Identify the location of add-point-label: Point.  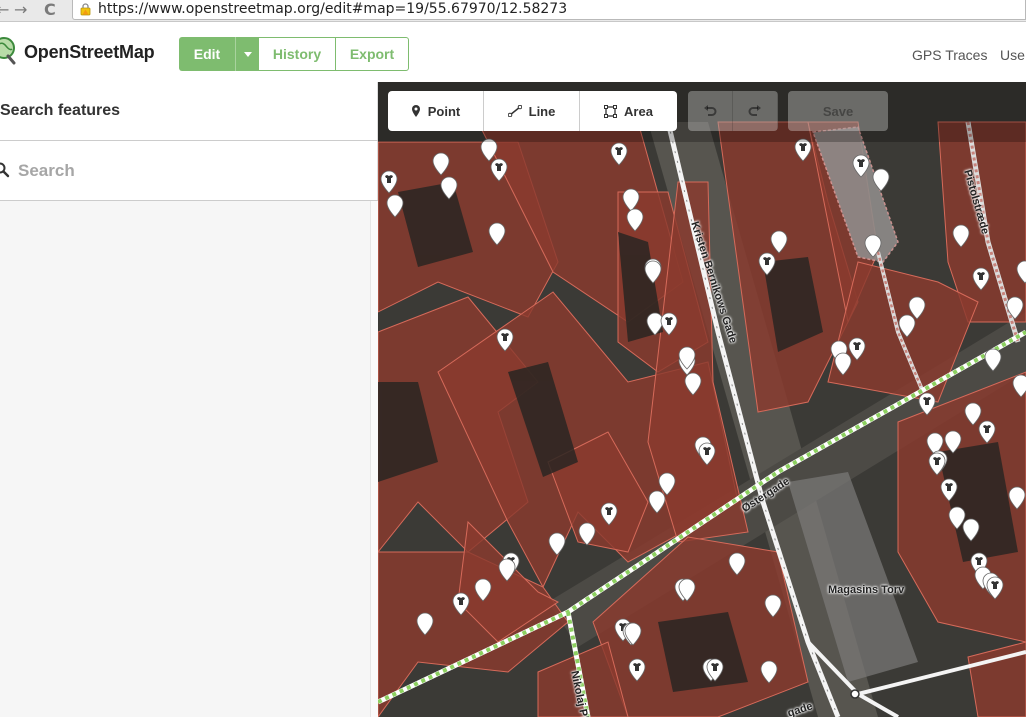
(444, 111).